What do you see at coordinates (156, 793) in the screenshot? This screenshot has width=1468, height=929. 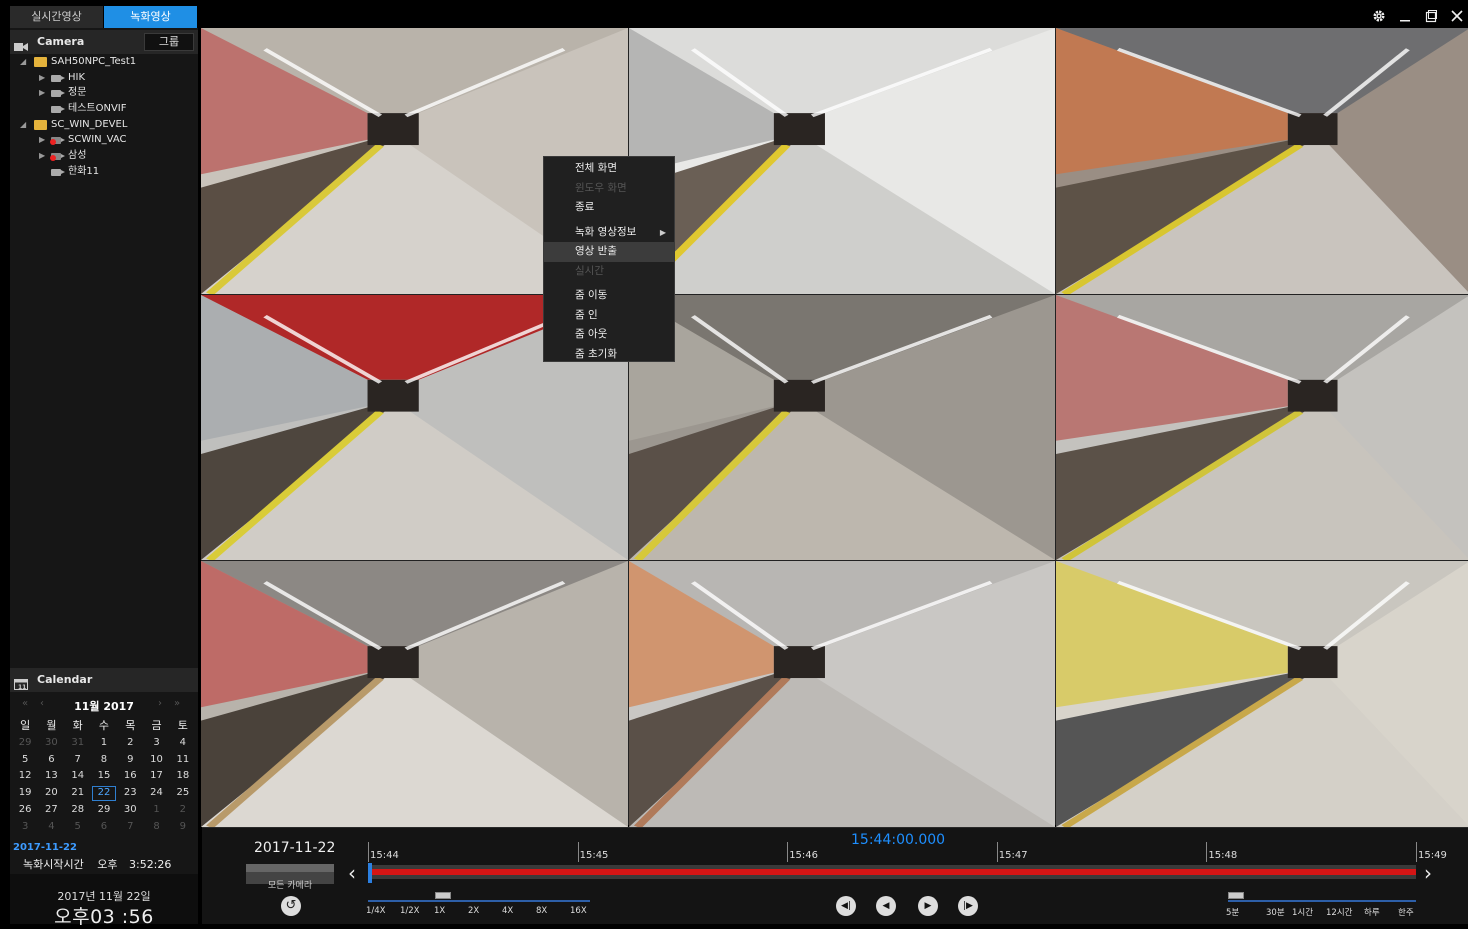 I see `calendar-day: 24` at bounding box center [156, 793].